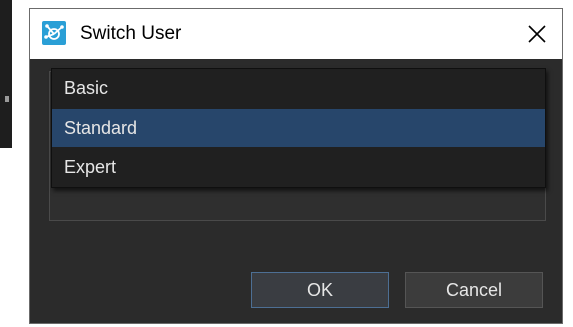 The height and width of the screenshot is (327, 573). Describe the element at coordinates (298, 88) in the screenshot. I see `dropdown-option-basic: Basic` at that location.